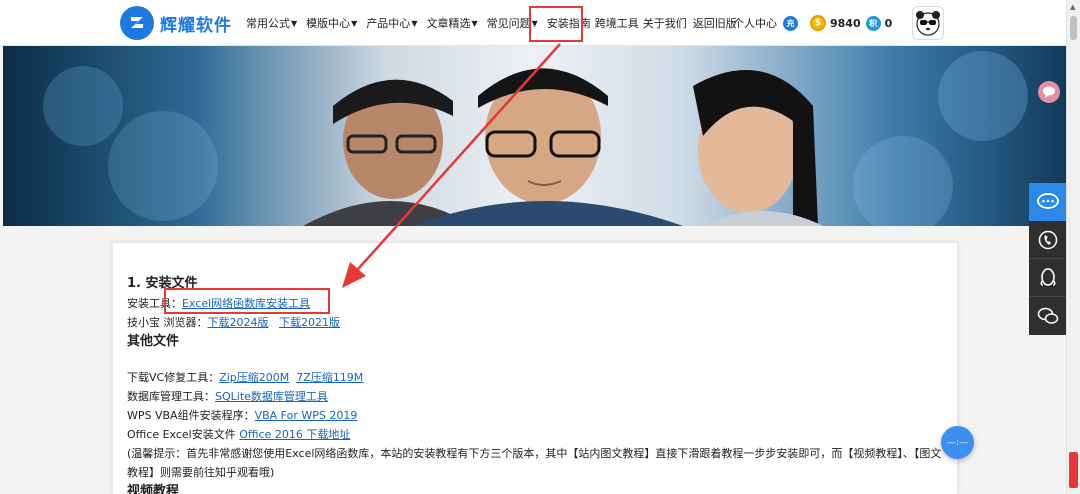 The image size is (1080, 494). Describe the element at coordinates (1072, 7) in the screenshot. I see `scroll-up-icon: ▲` at that location.